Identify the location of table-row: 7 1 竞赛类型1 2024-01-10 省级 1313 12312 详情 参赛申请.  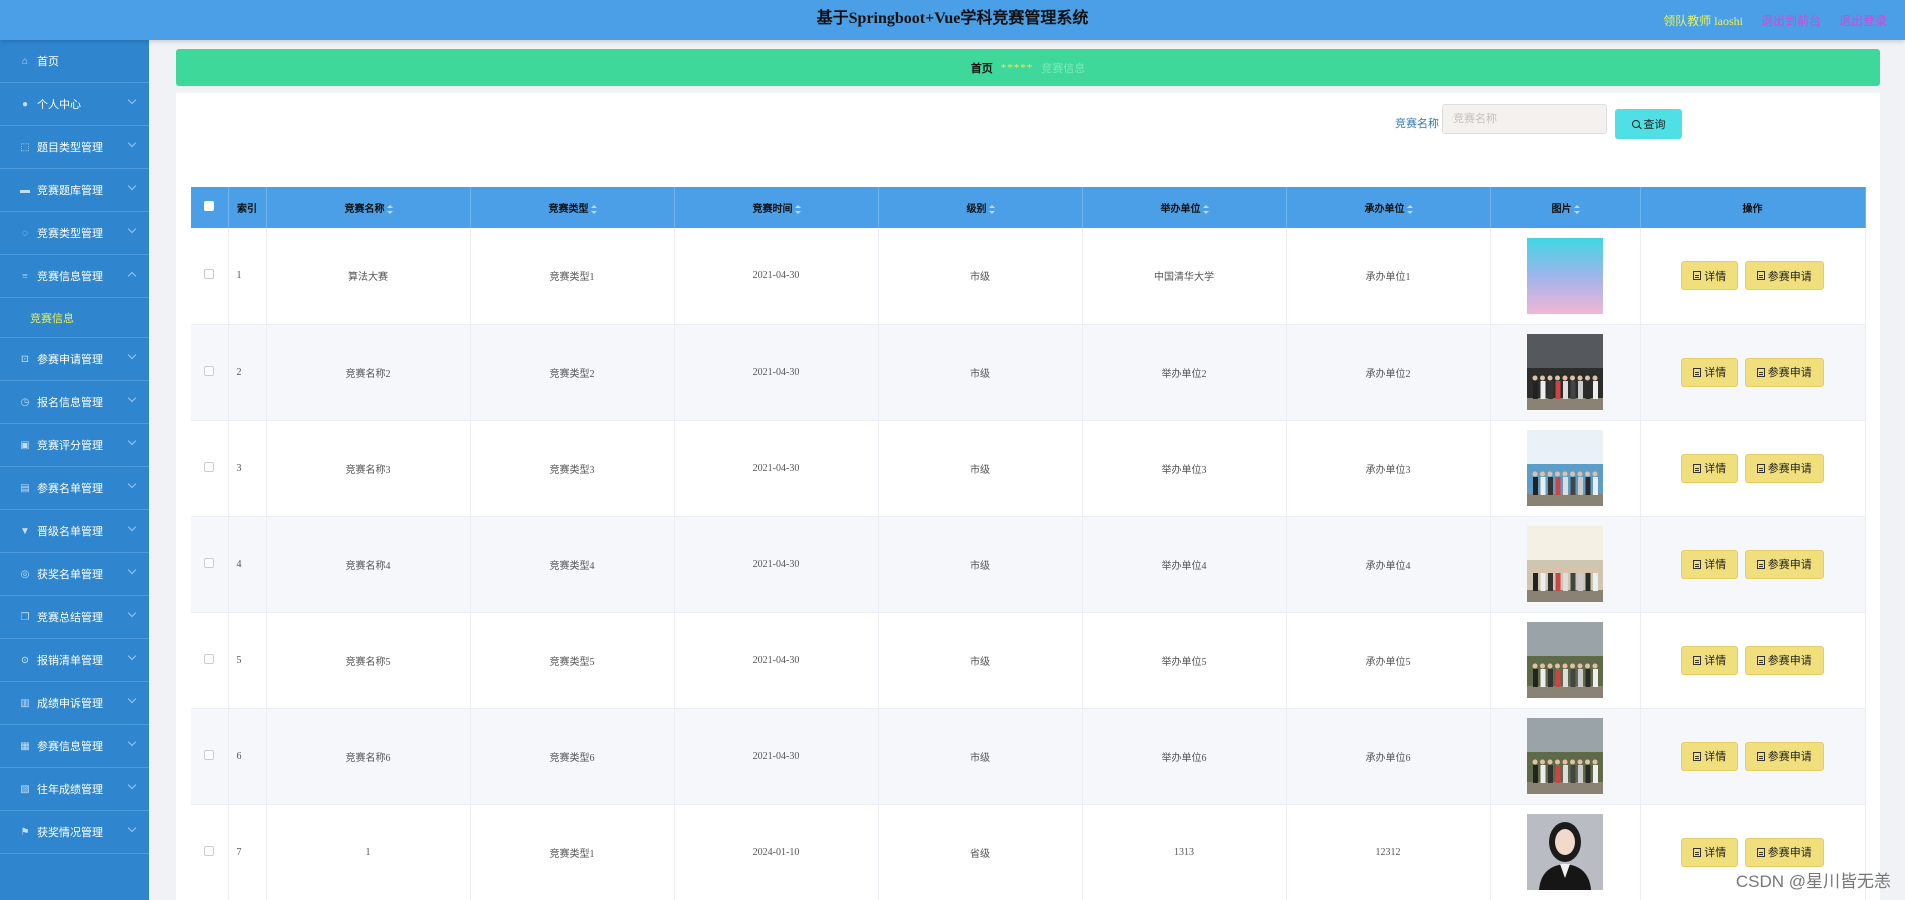
(1028, 852).